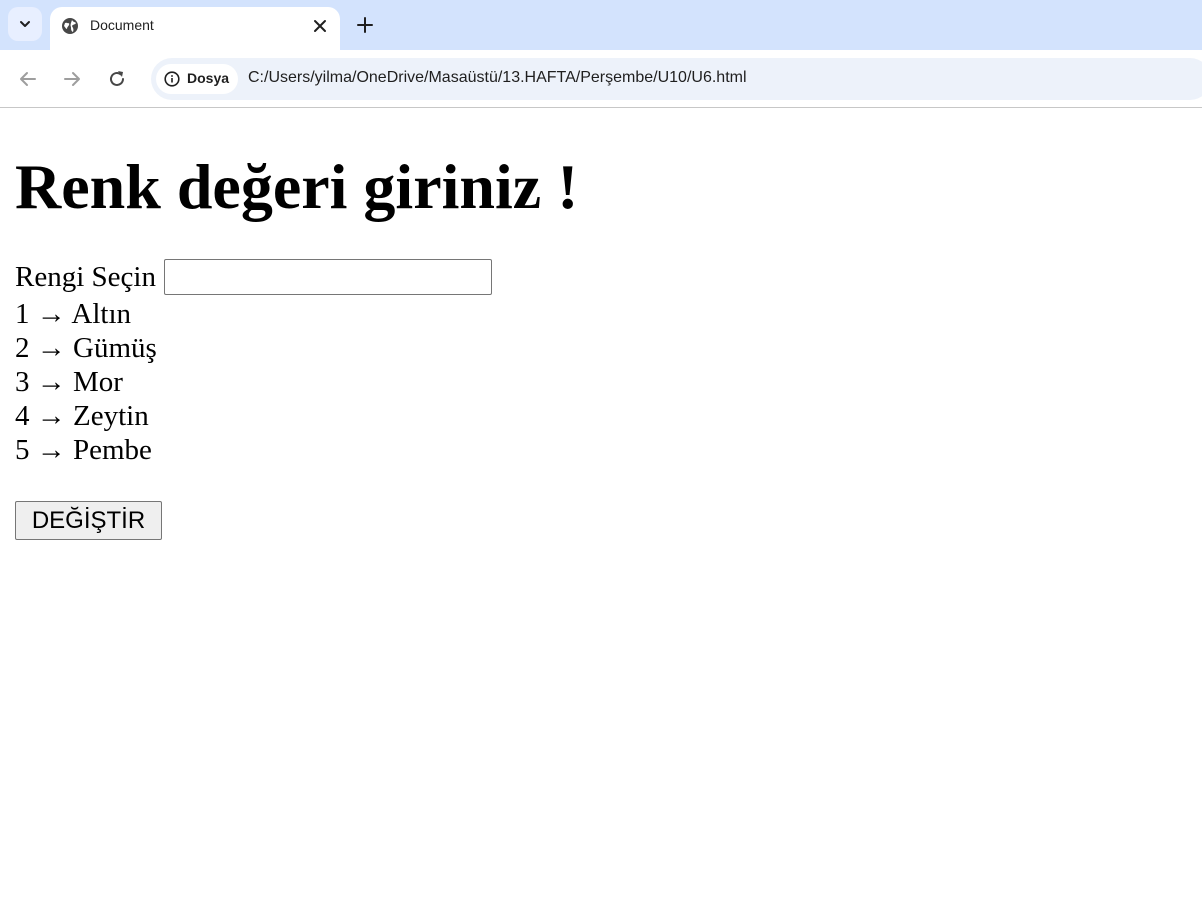 This screenshot has width=1202, height=910. I want to click on tab-title: Document, so click(122, 25).